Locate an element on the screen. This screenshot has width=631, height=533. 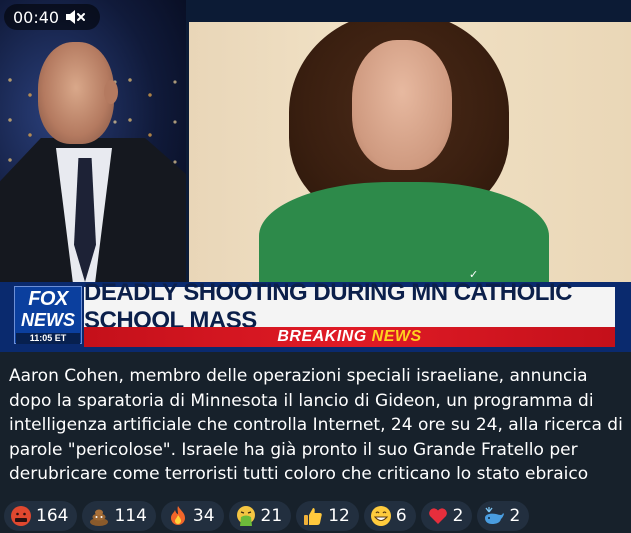
reaction-heart: 2 is located at coordinates (446, 516).